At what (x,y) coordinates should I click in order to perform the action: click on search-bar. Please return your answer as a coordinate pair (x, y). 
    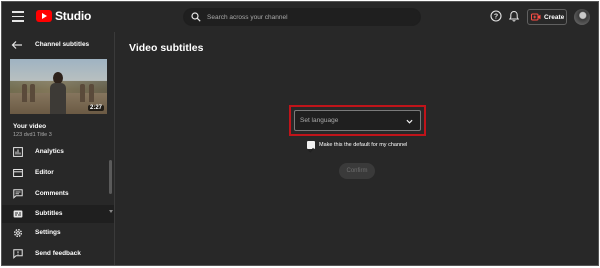
    Looking at the image, I should click on (302, 17).